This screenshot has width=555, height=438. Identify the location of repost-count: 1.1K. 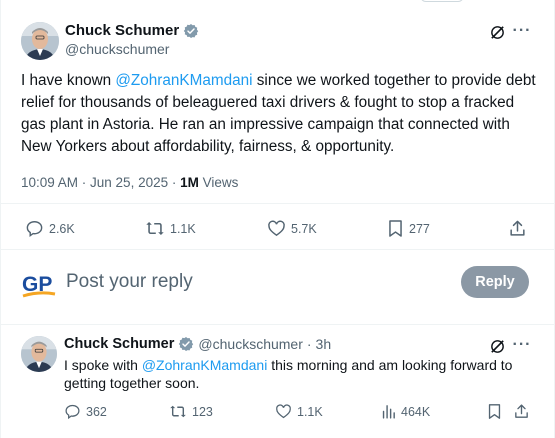
(183, 228).